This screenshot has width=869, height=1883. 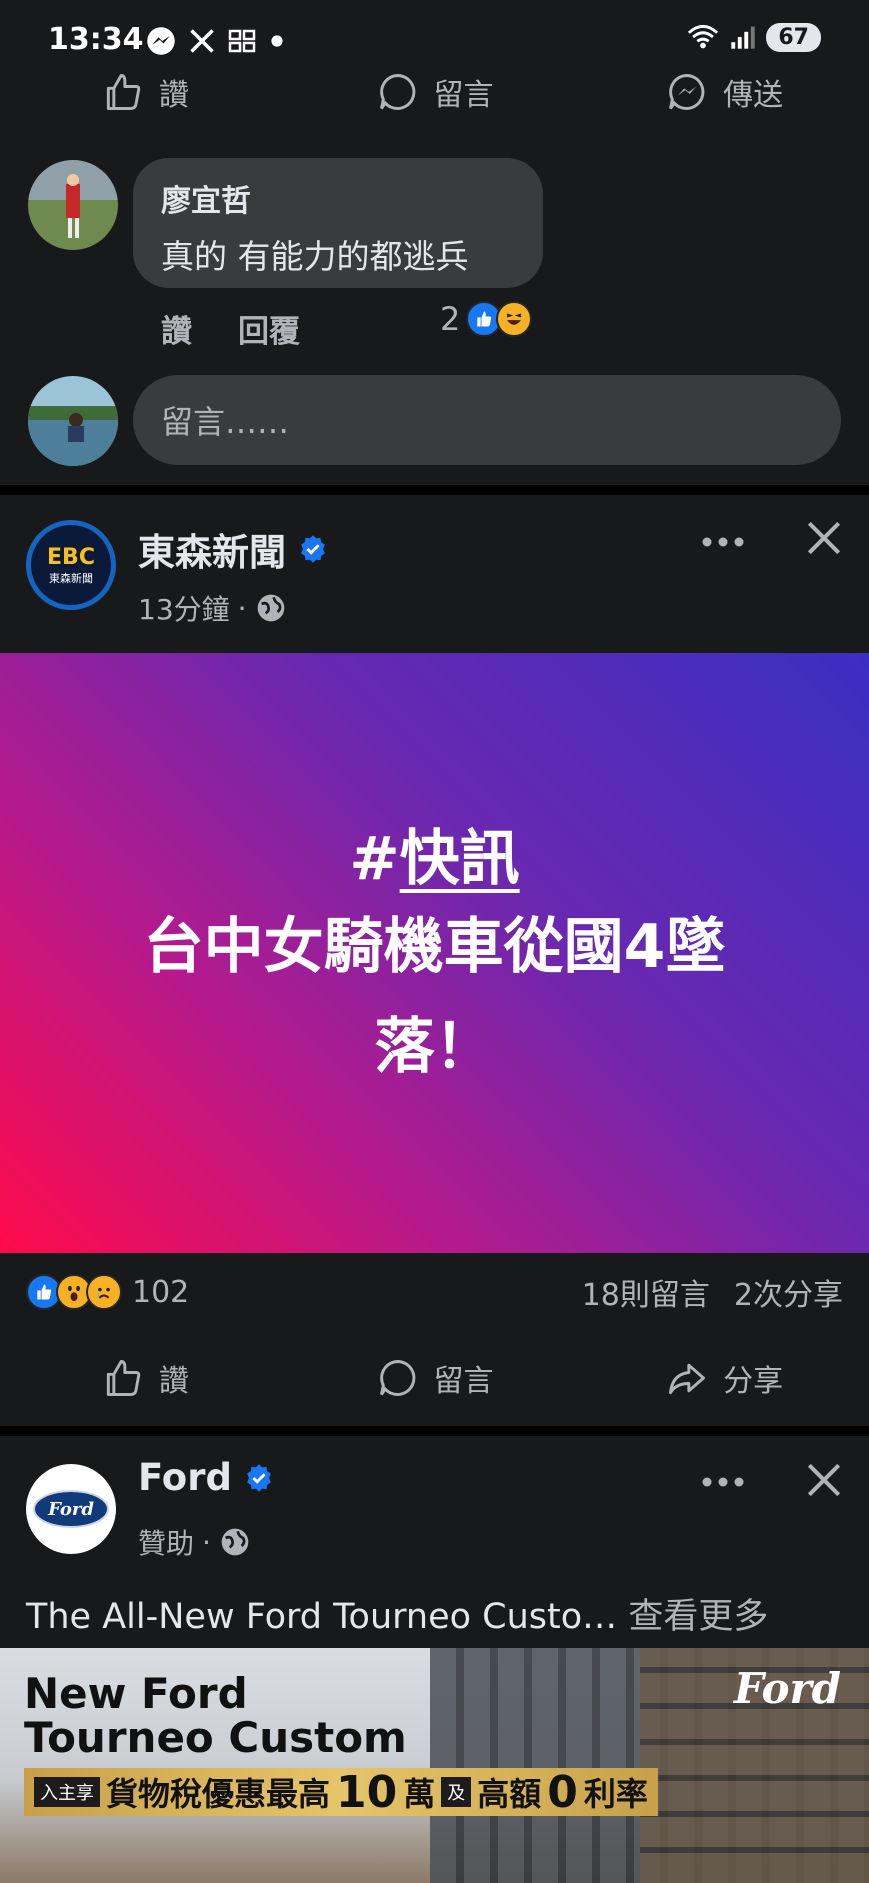 What do you see at coordinates (73, 421) in the screenshot?
I see `my-avatar` at bounding box center [73, 421].